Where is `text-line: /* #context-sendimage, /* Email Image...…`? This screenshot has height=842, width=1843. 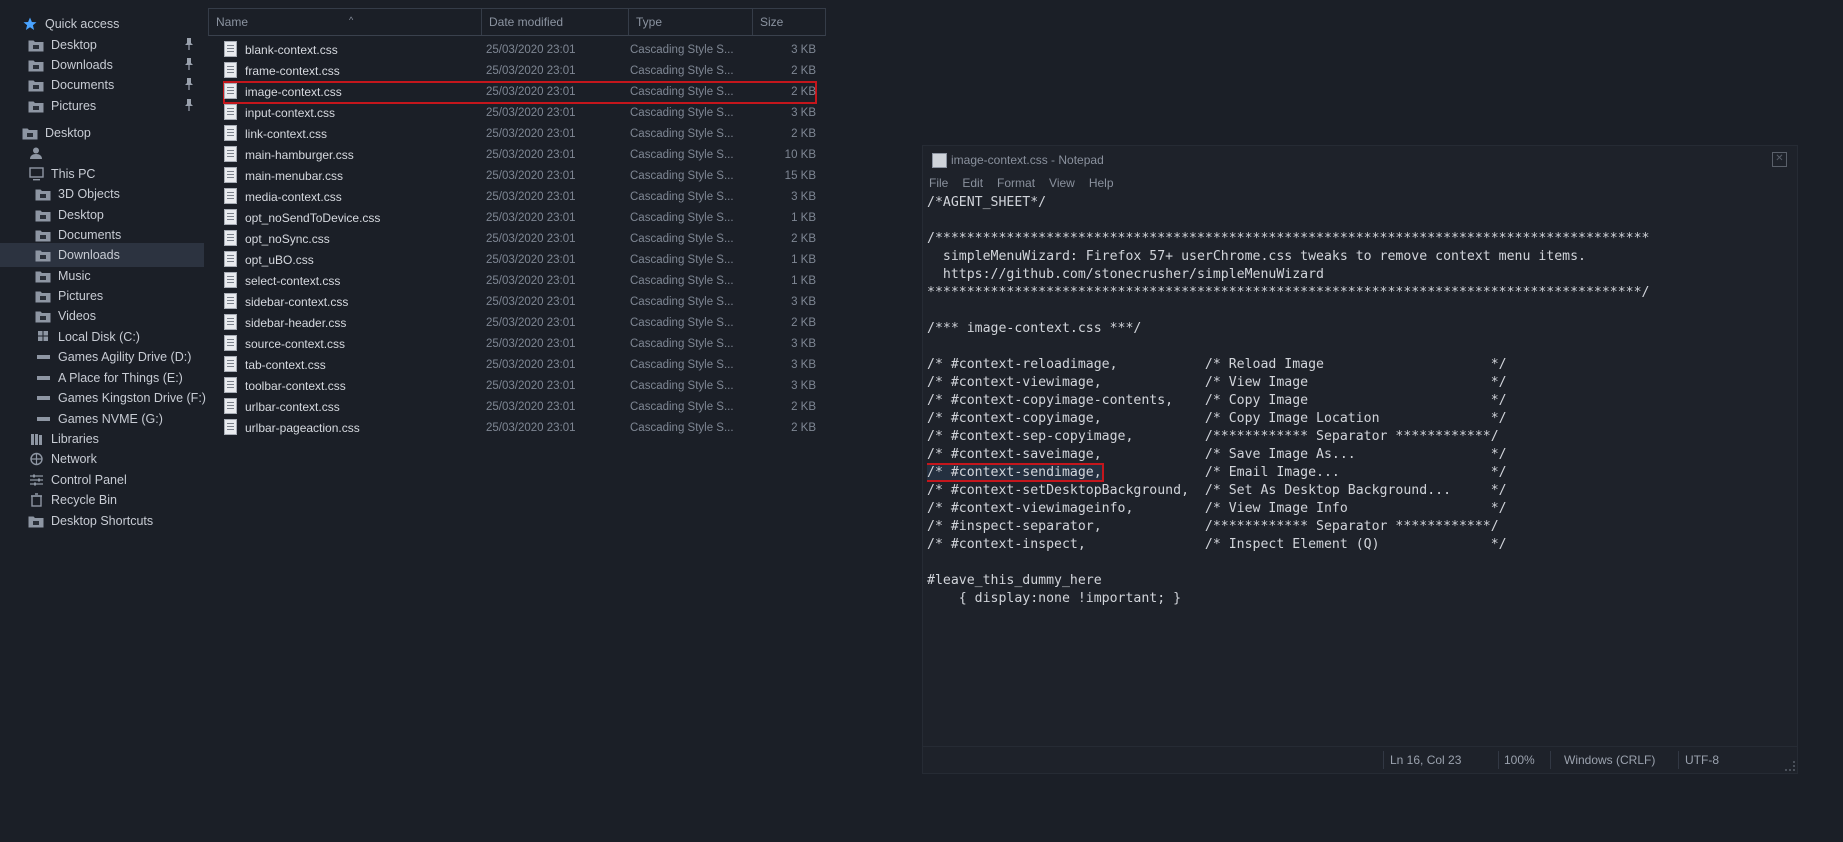 text-line: /* #context-sendimage, /* Email Image...… is located at coordinates (1217, 472).